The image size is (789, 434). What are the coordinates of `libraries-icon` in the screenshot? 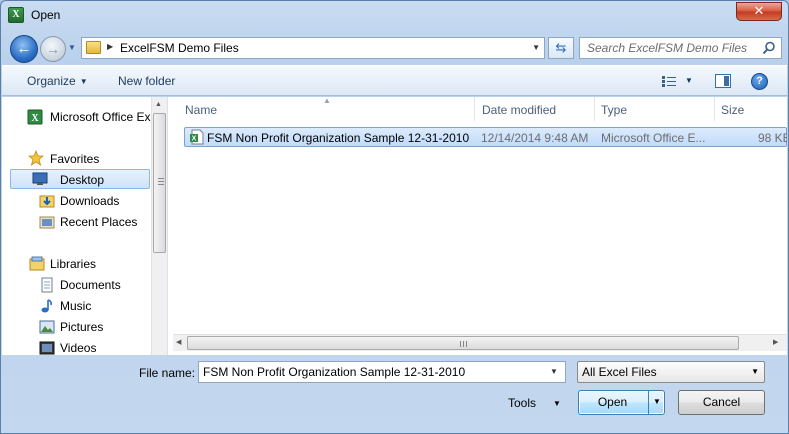 It's located at (37, 263).